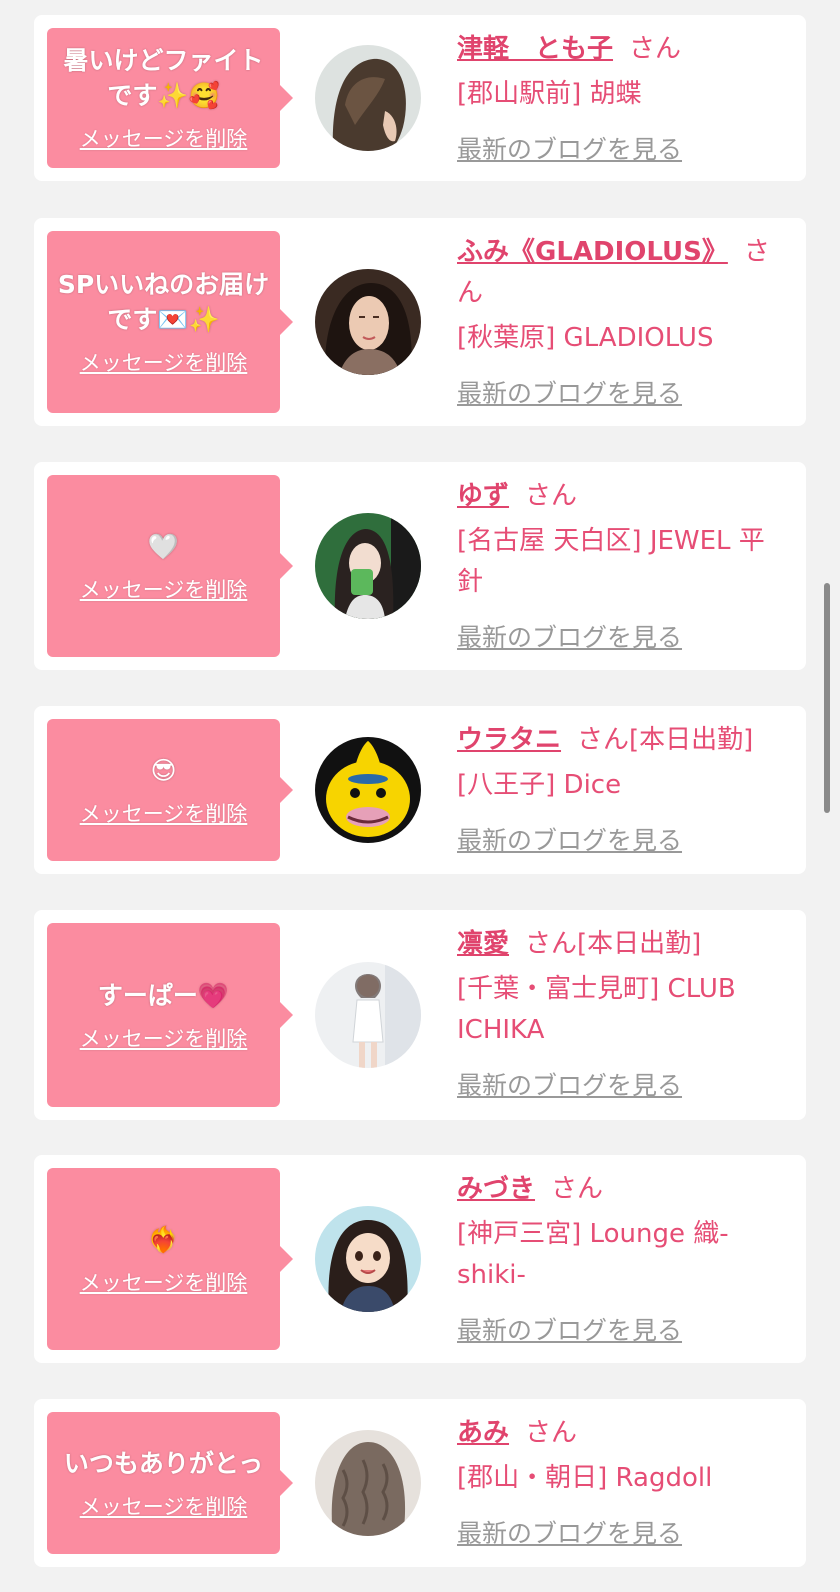  What do you see at coordinates (163, 78) in the screenshot?
I see `message-text: 暑いけどファイトです✨🥰` at bounding box center [163, 78].